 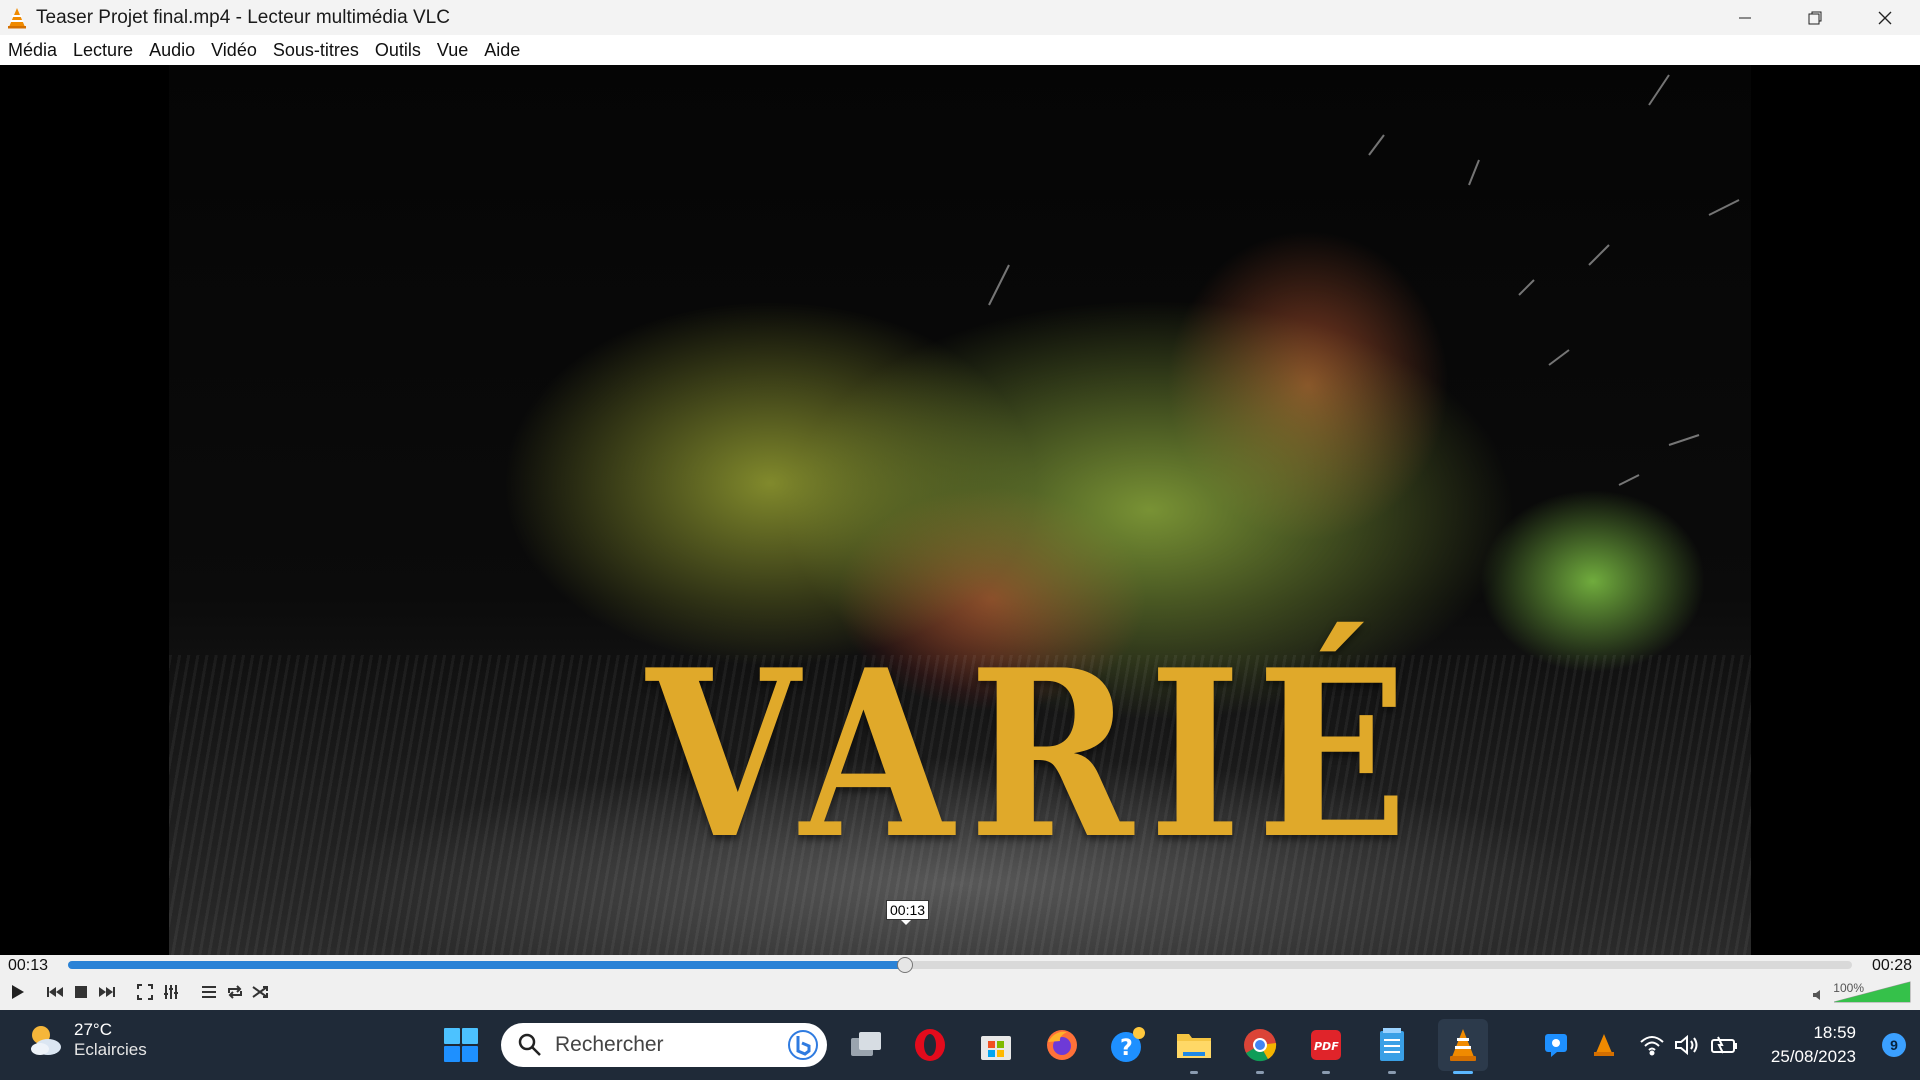 I want to click on play-button, so click(x=17, y=992).